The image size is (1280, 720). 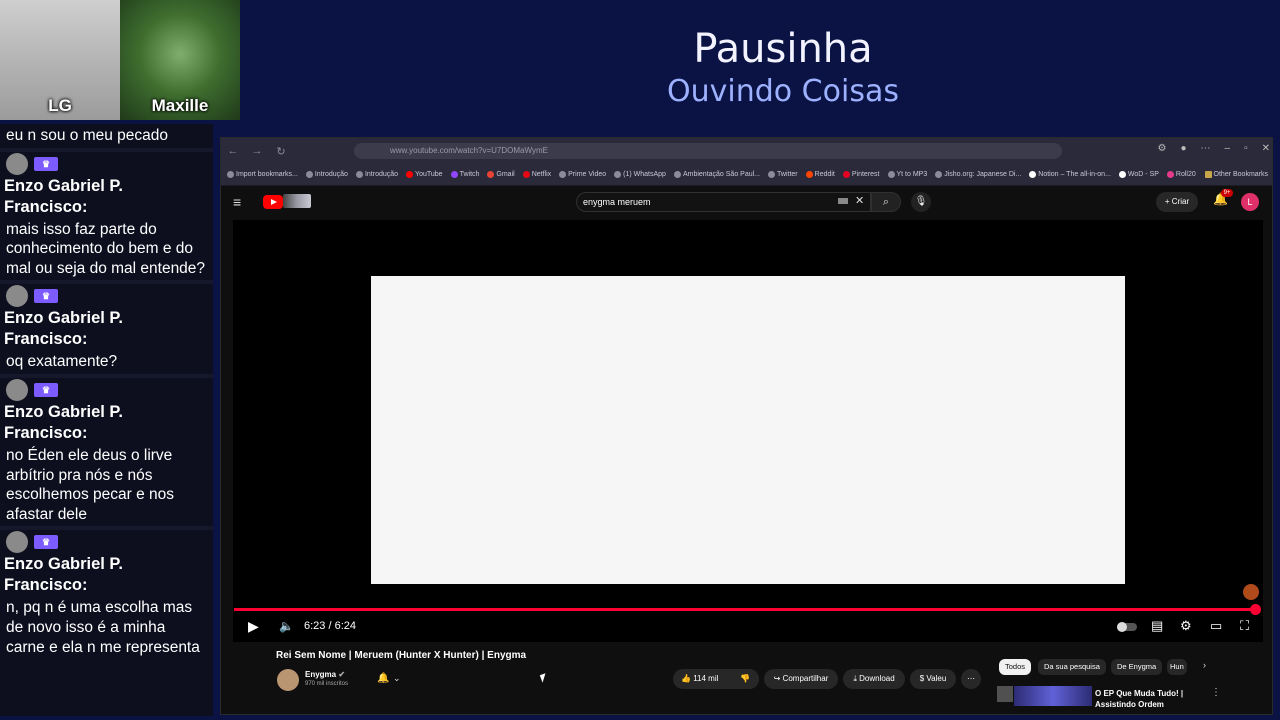 What do you see at coordinates (801, 679) in the screenshot?
I see `share-button: ↪ Compartilhar` at bounding box center [801, 679].